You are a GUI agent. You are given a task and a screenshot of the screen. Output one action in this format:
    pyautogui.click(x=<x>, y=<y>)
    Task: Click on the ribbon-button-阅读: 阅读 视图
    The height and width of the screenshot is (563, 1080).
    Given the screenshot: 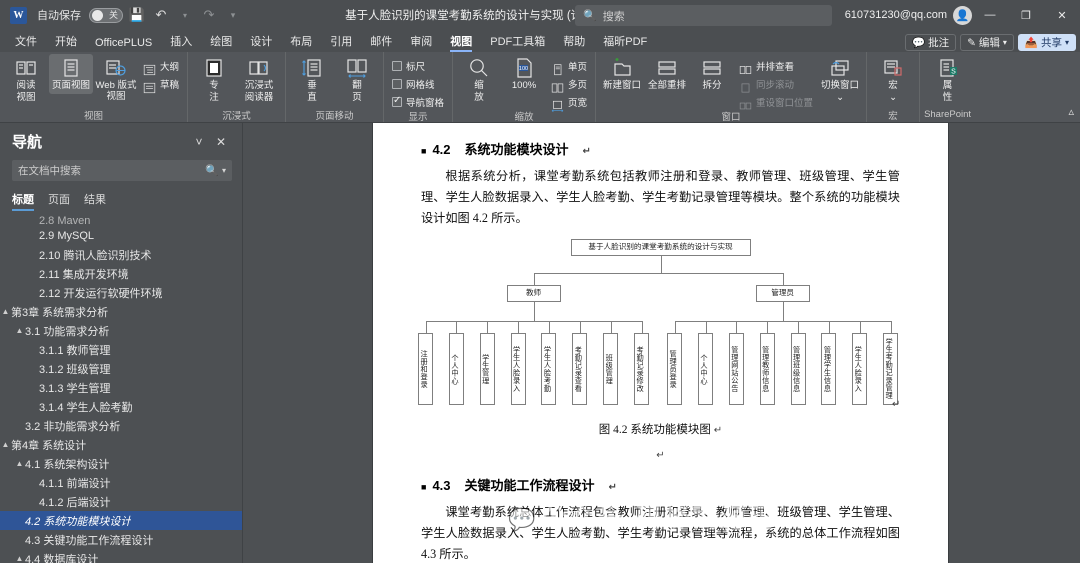 What is the action you would take?
    pyautogui.click(x=26, y=80)
    